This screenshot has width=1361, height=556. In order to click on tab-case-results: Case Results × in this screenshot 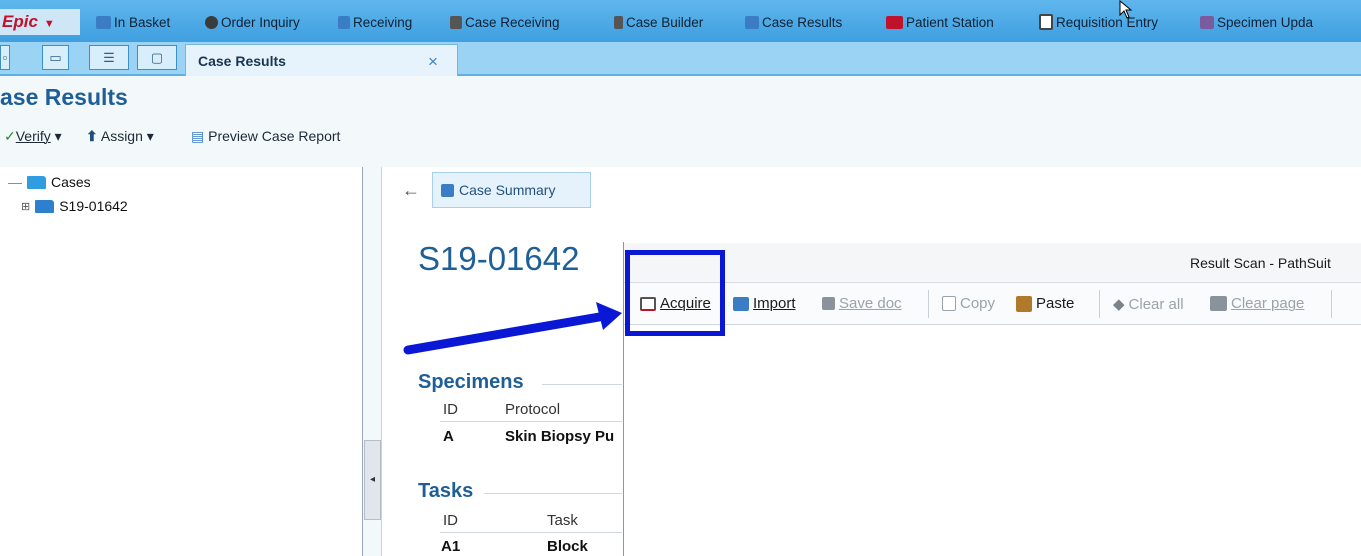, I will do `click(321, 60)`.